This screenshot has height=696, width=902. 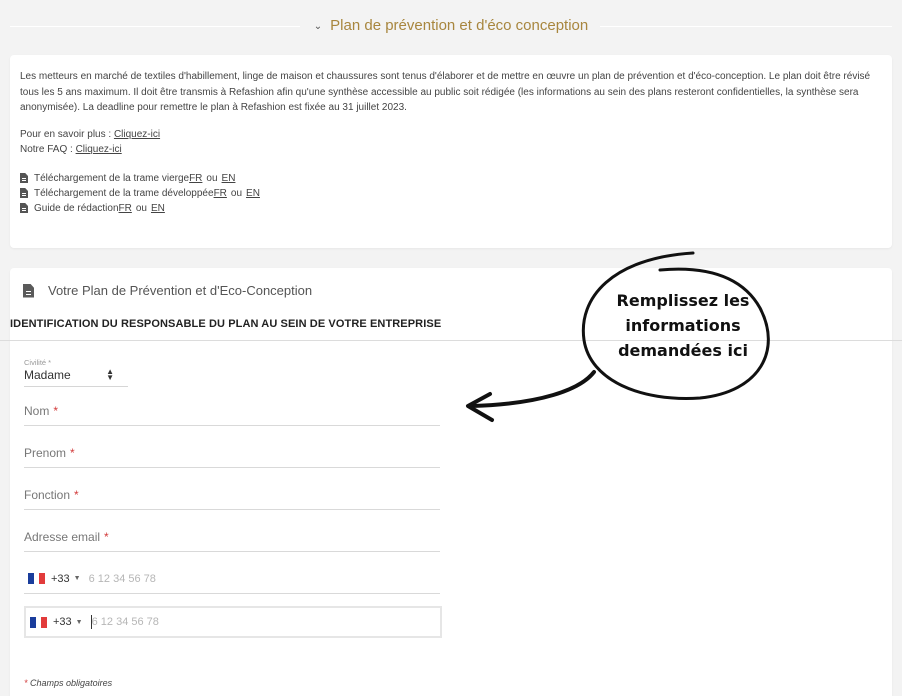 What do you see at coordinates (99, 149) in the screenshot?
I see `faq-link: Cliquez-ici` at bounding box center [99, 149].